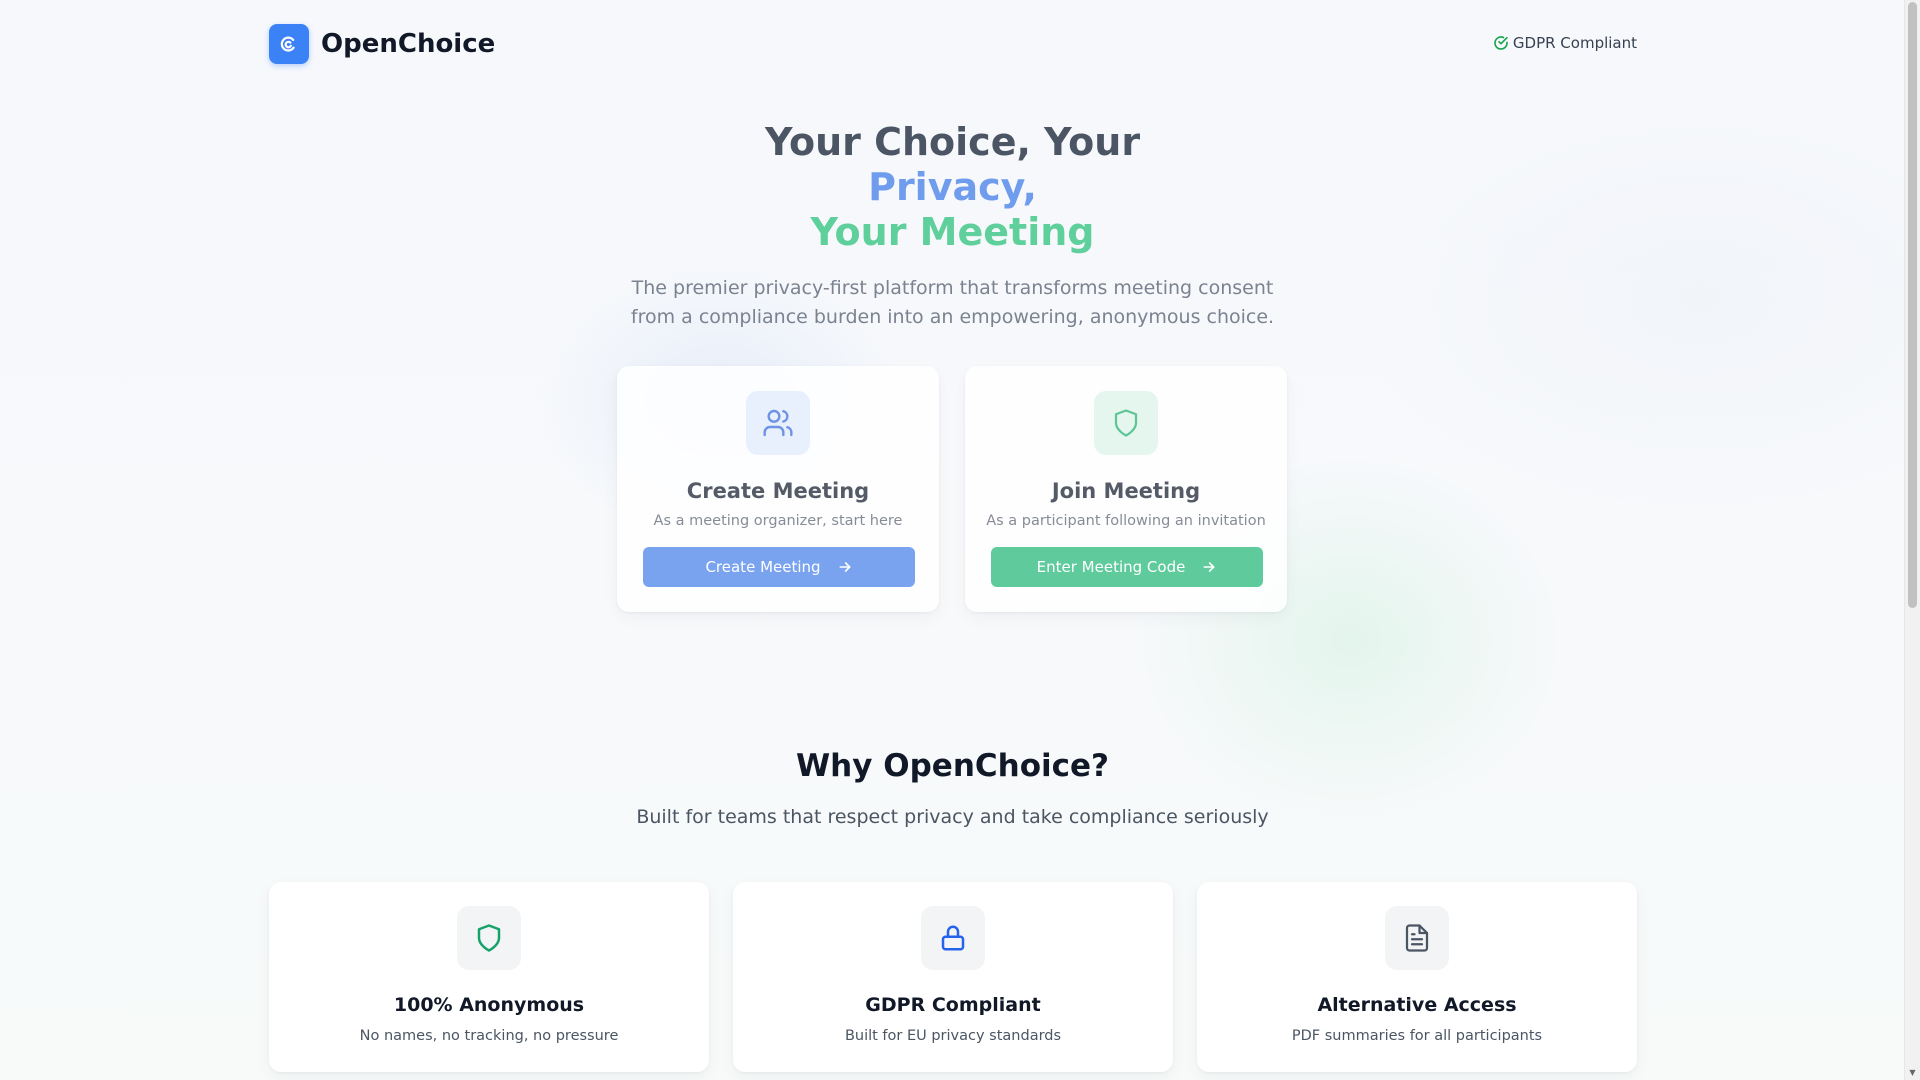 The width and height of the screenshot is (1920, 1080). What do you see at coordinates (1417, 1036) in the screenshot?
I see `feature-description: PDF summaries for all participants` at bounding box center [1417, 1036].